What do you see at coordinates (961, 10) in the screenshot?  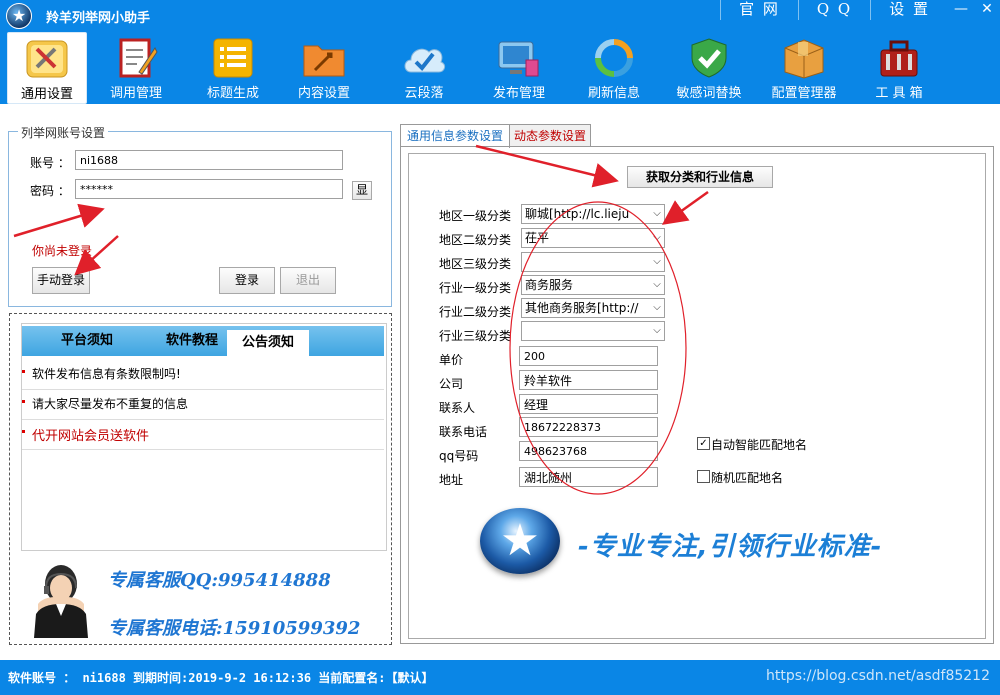 I see `minimize-button: —` at bounding box center [961, 10].